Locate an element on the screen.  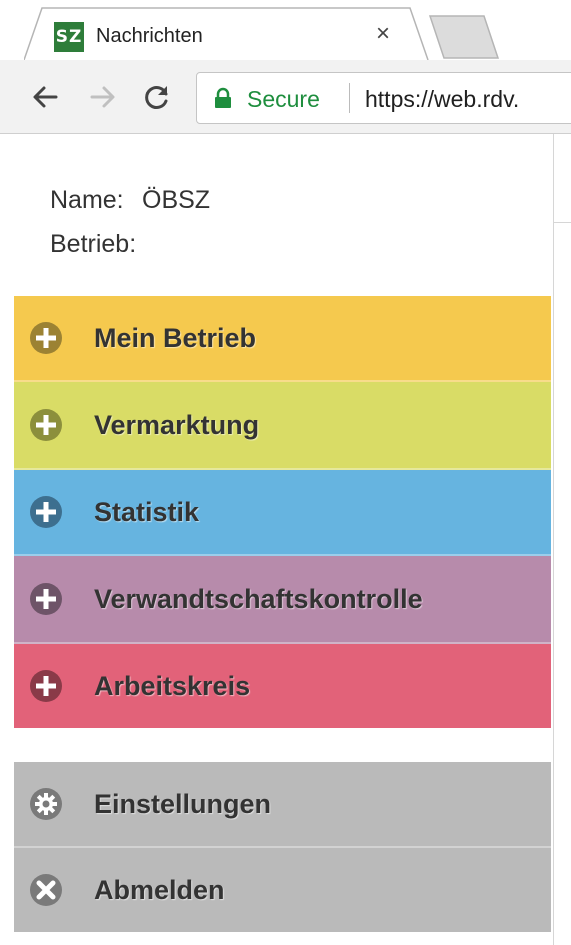
menu-item-label: Statistik is located at coordinates (147, 511).